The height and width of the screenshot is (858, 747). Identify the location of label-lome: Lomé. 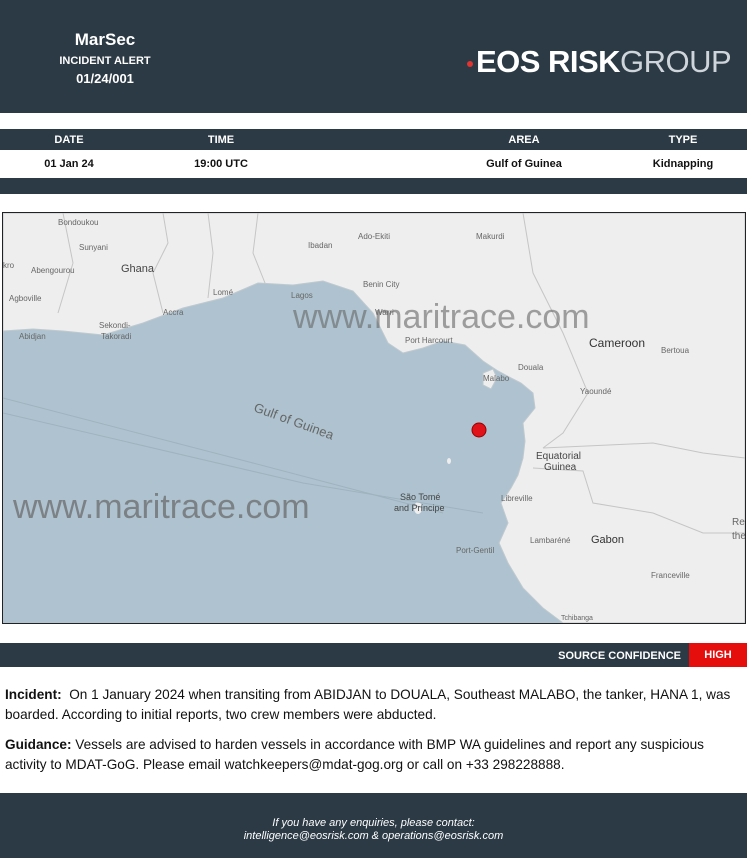
(223, 292).